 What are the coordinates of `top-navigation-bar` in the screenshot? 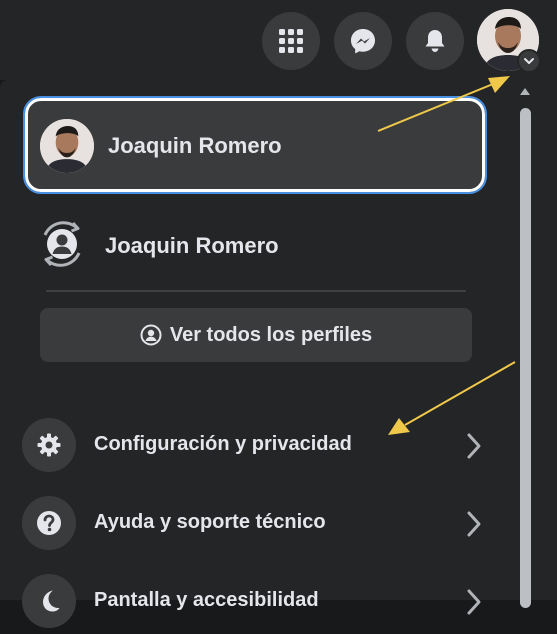 It's located at (278, 40).